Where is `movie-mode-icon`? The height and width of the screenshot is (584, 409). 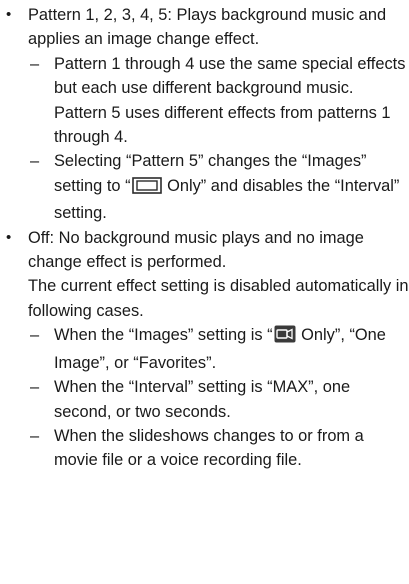
movie-mode-icon is located at coordinates (285, 337).